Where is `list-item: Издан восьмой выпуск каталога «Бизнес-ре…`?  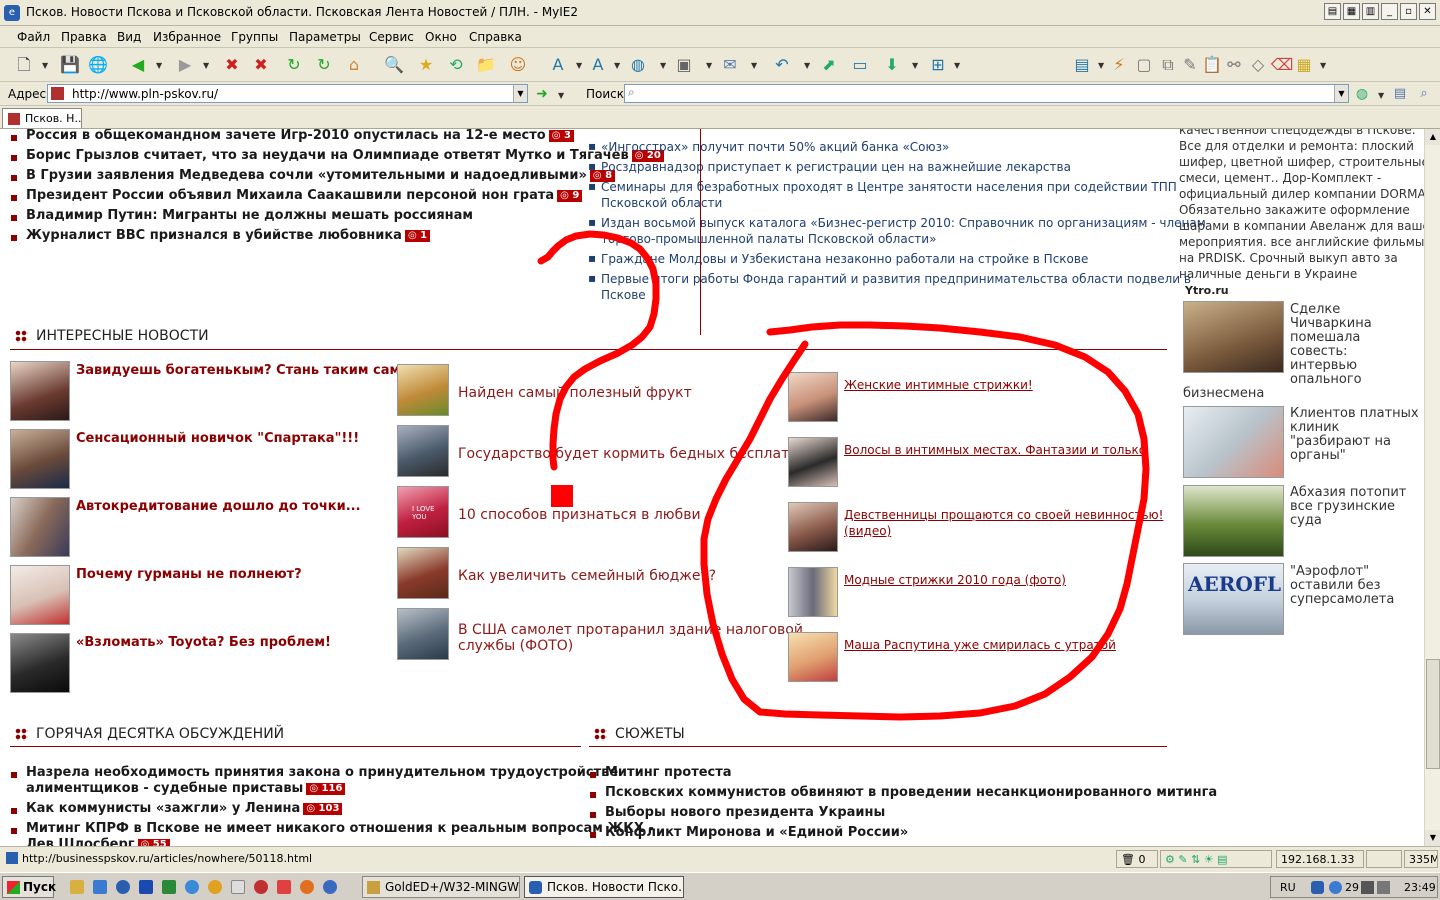 list-item: Издан восьмой выпуск каталога «Бизнес-ре… is located at coordinates (903, 223).